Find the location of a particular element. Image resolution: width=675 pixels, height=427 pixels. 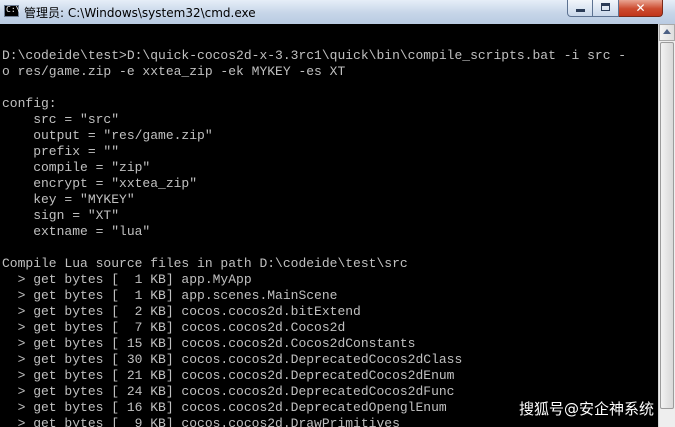

maximize-button is located at coordinates (606, 8).